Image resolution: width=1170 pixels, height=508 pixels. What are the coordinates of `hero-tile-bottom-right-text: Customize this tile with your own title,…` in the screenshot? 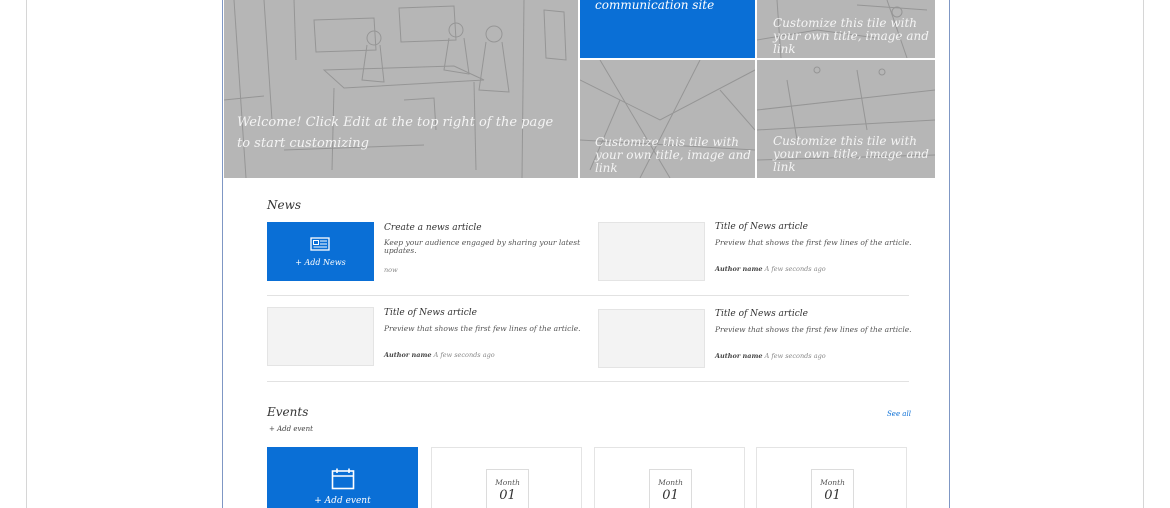 It's located at (851, 154).